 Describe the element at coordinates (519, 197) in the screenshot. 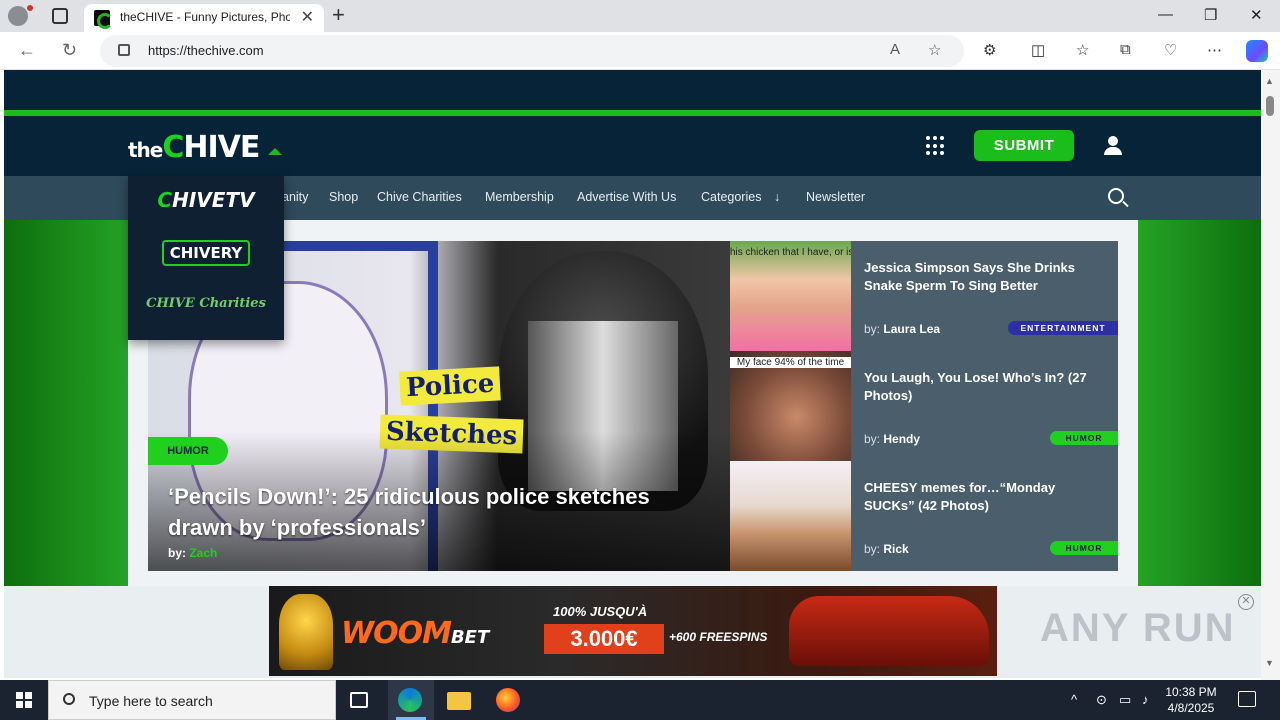

I see `nav-item-membership: Membership` at that location.